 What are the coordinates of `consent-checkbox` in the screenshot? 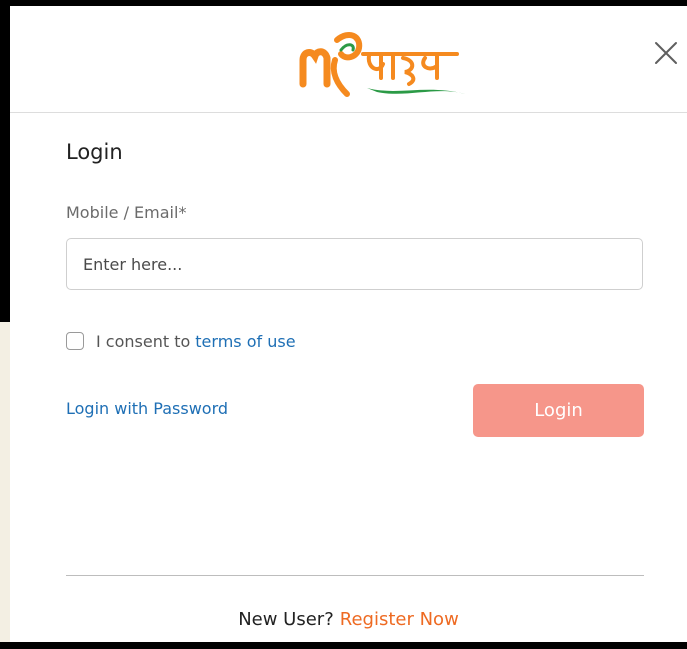 It's located at (75, 341).